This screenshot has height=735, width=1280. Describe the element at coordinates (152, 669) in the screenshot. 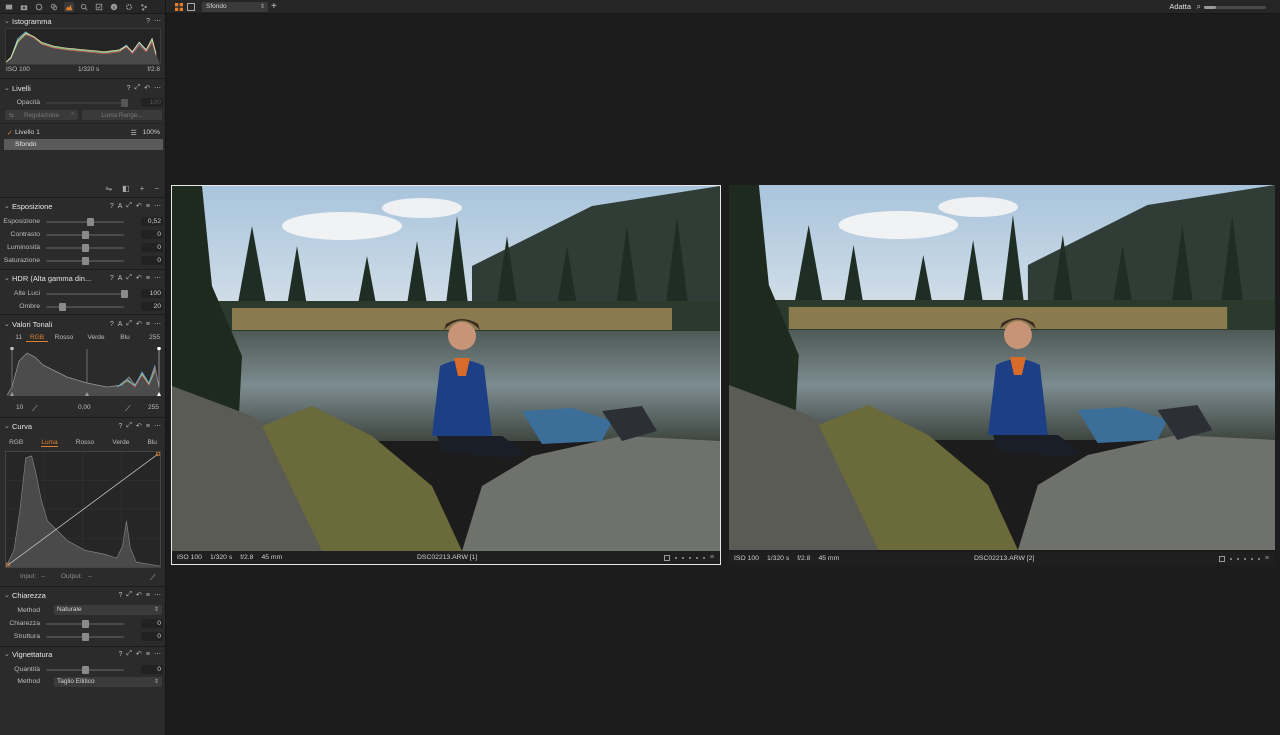

I see `vignette-adjust-value: 0` at that location.